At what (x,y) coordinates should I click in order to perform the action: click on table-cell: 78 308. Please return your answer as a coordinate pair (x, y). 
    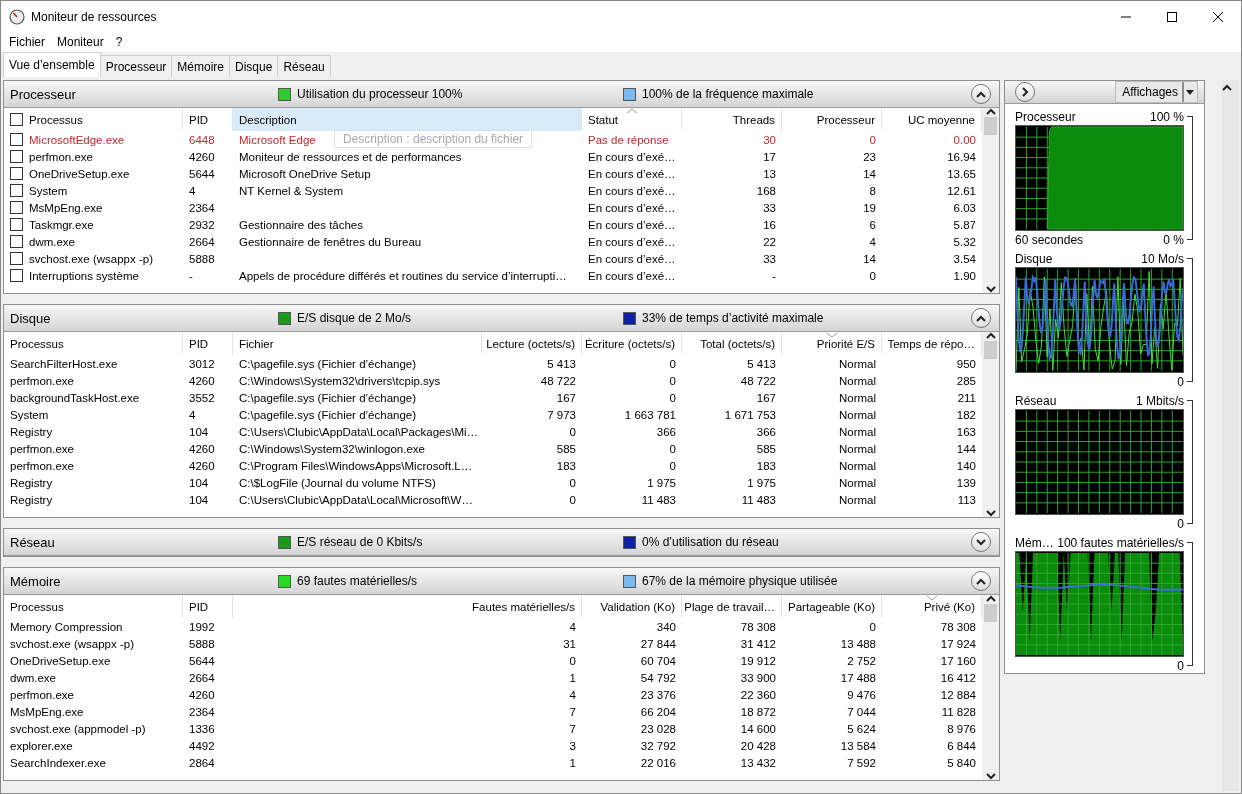
    Looking at the image, I should click on (758, 626).